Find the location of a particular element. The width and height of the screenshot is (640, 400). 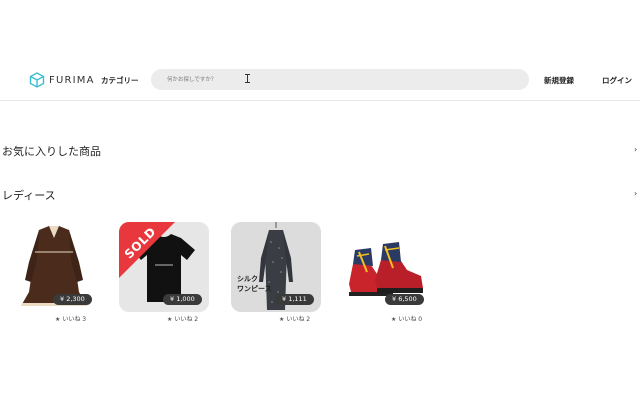

price-badge: ¥ 1,000 is located at coordinates (182, 299).